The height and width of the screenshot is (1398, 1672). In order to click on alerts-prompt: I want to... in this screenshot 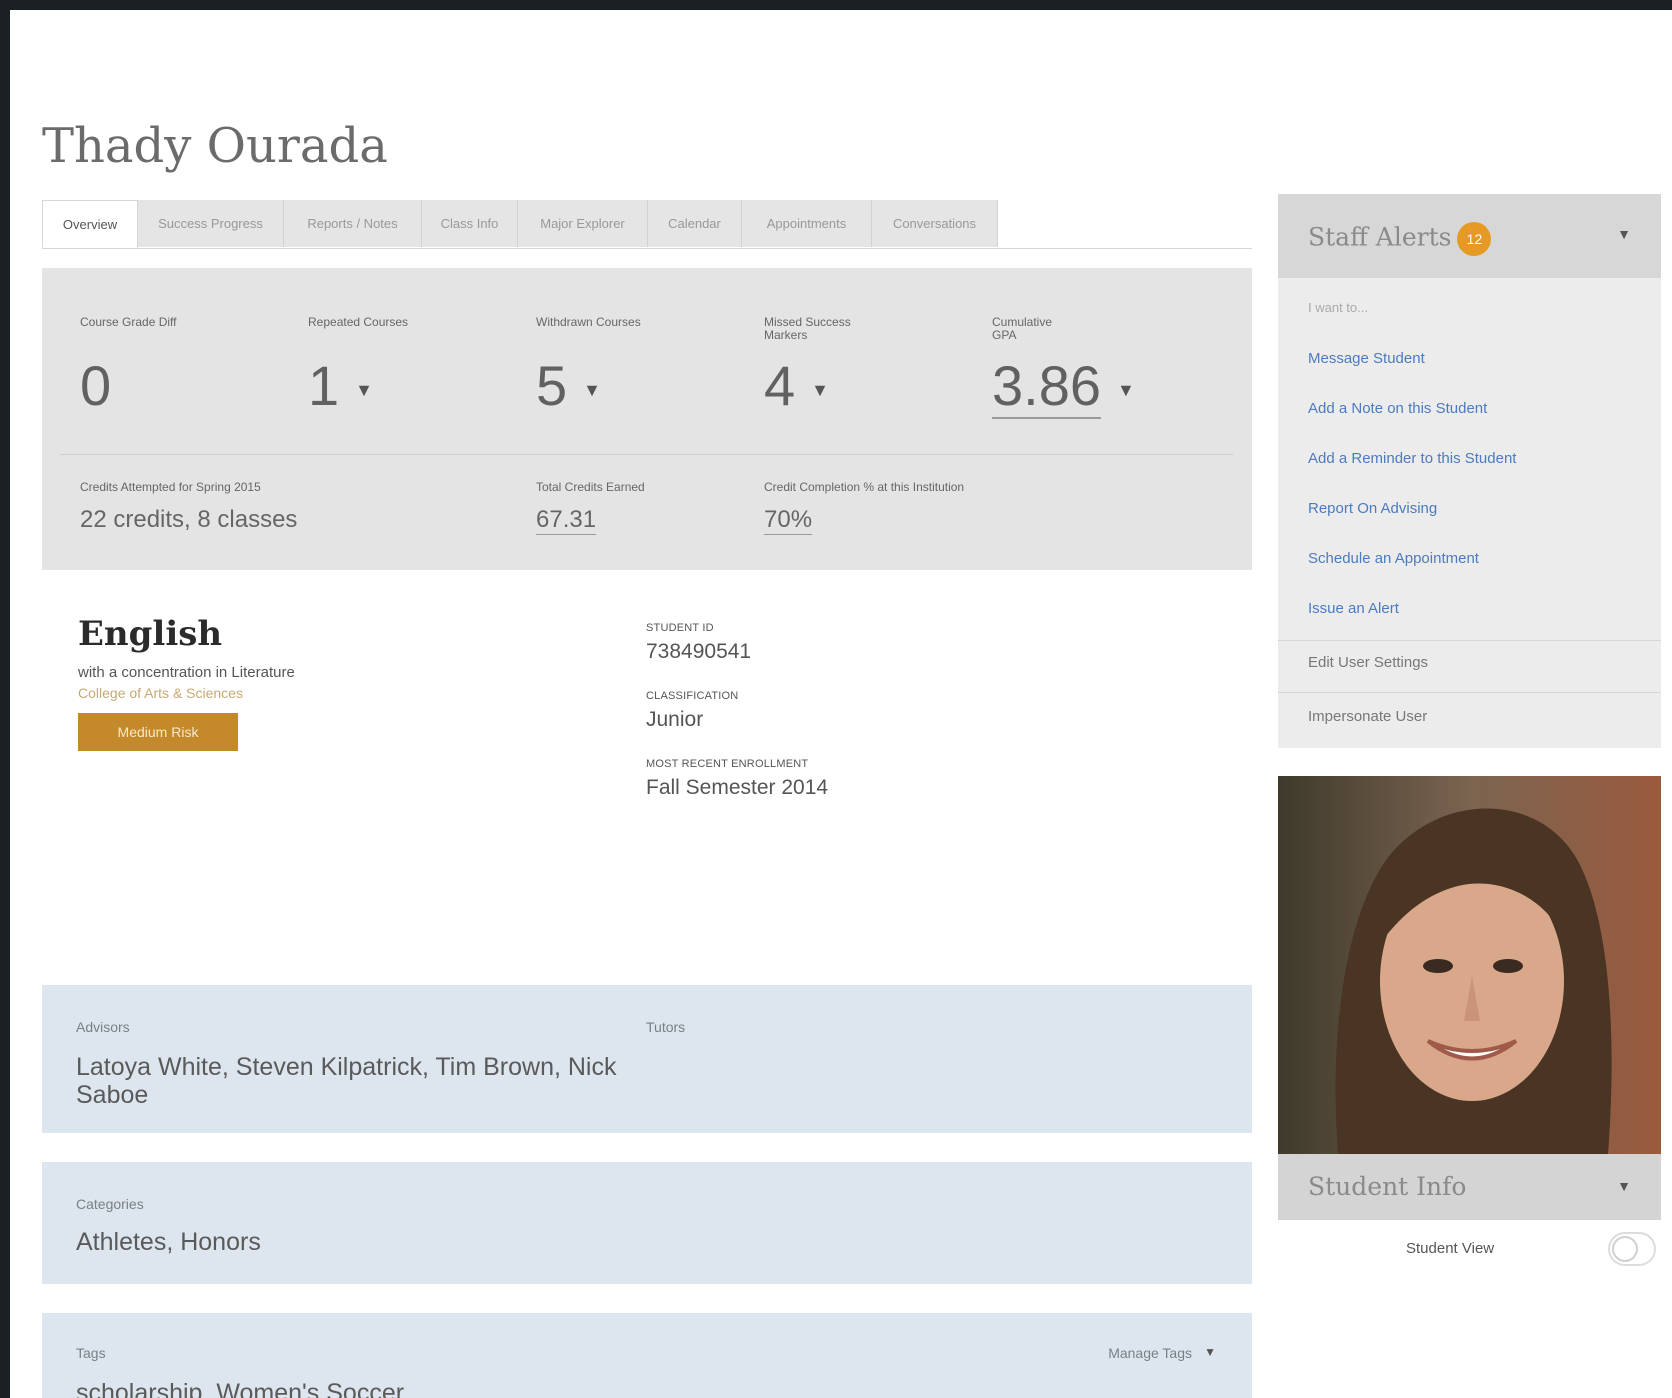, I will do `click(1338, 307)`.